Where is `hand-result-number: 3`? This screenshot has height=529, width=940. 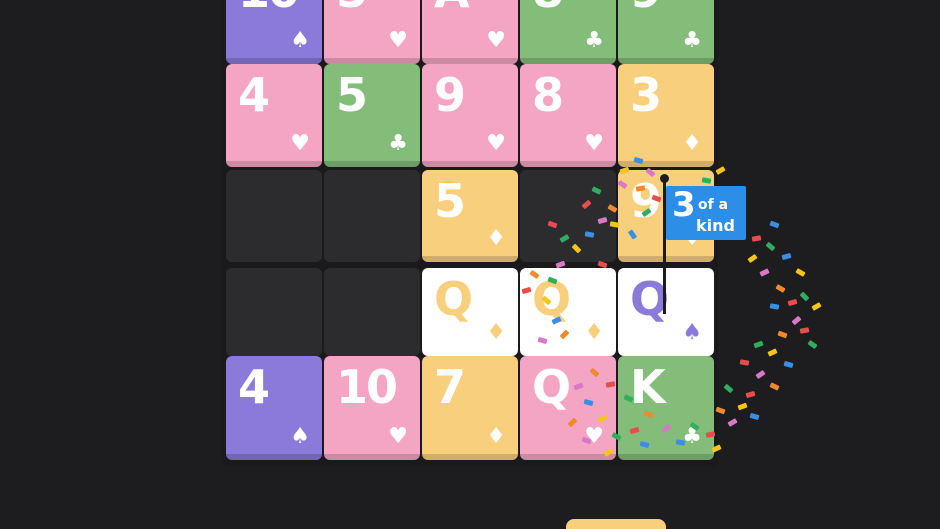
hand-result-number: 3 is located at coordinates (684, 205).